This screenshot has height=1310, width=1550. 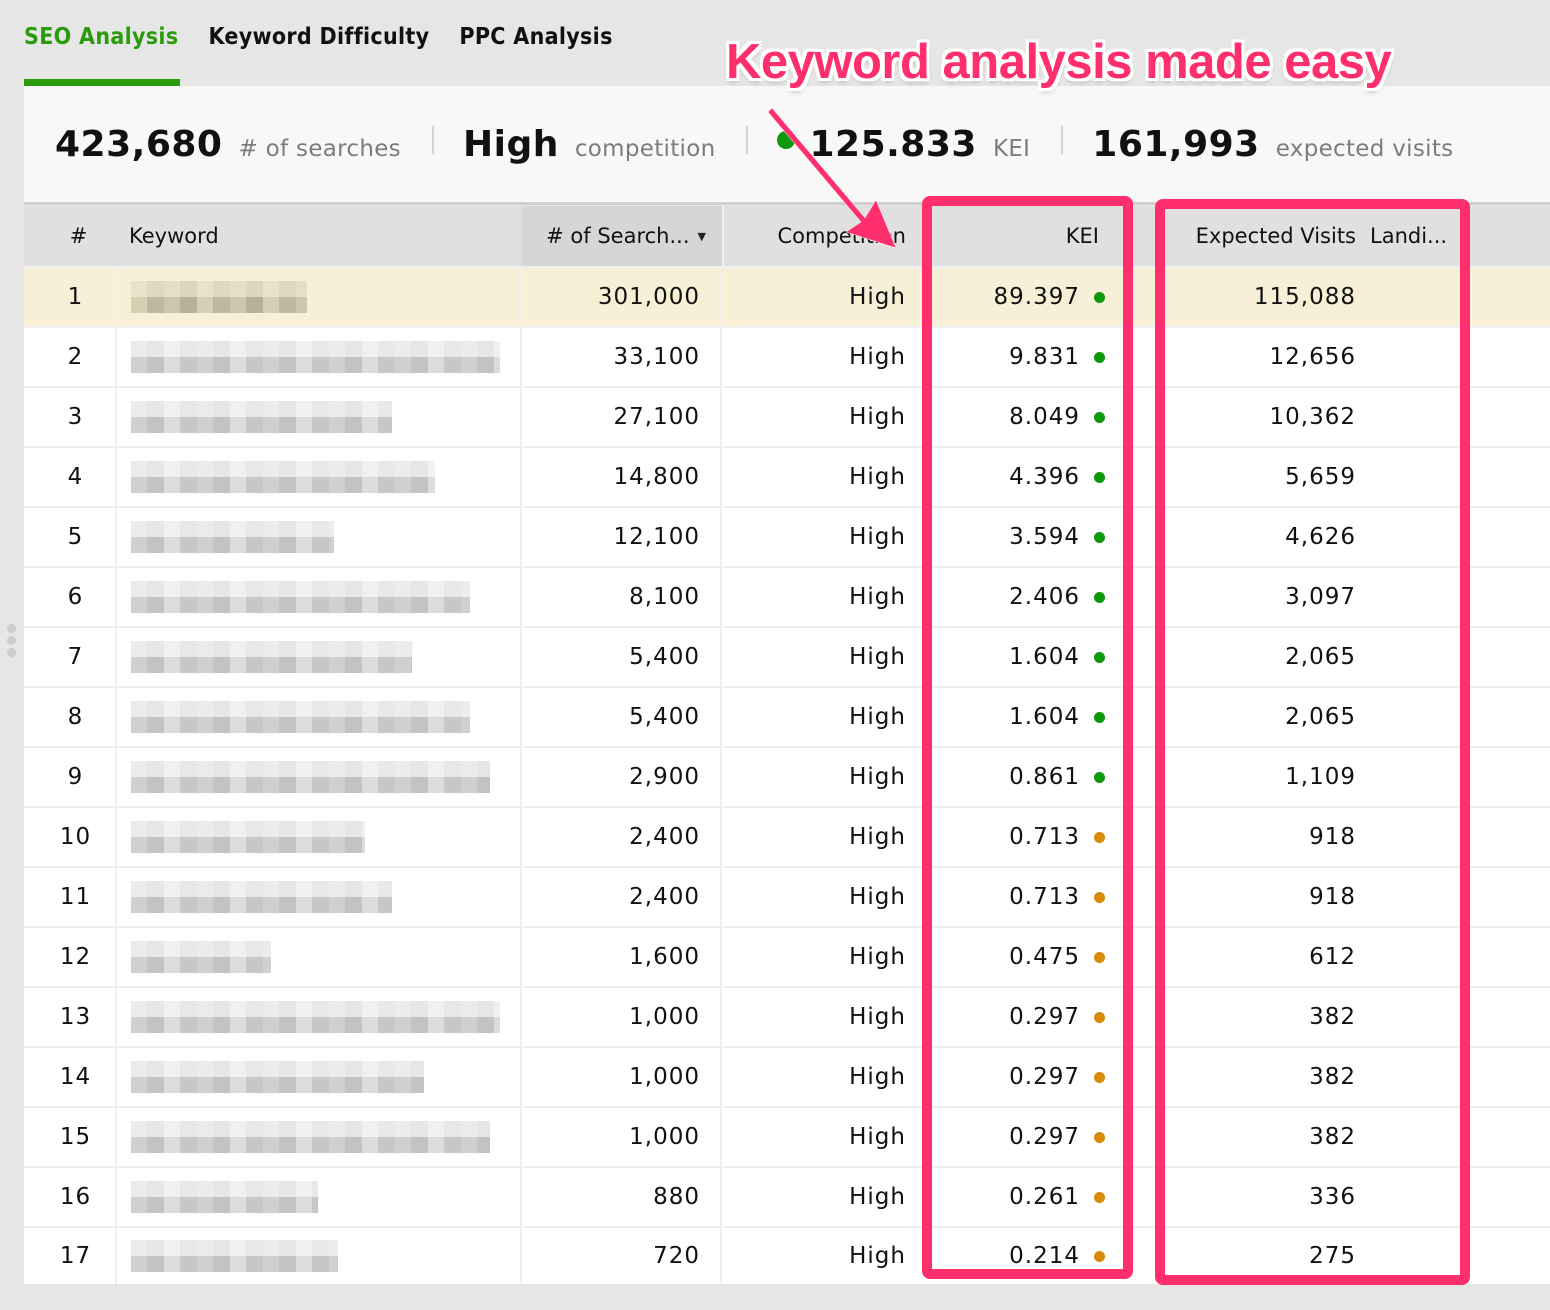 I want to click on highlight-box-kei, so click(x=1027, y=737).